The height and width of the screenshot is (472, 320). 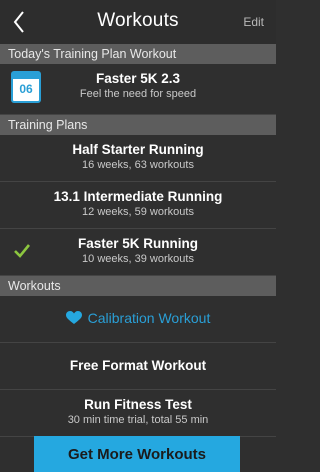 What do you see at coordinates (137, 454) in the screenshot?
I see `get-more-workouts-button: Get More Workouts` at bounding box center [137, 454].